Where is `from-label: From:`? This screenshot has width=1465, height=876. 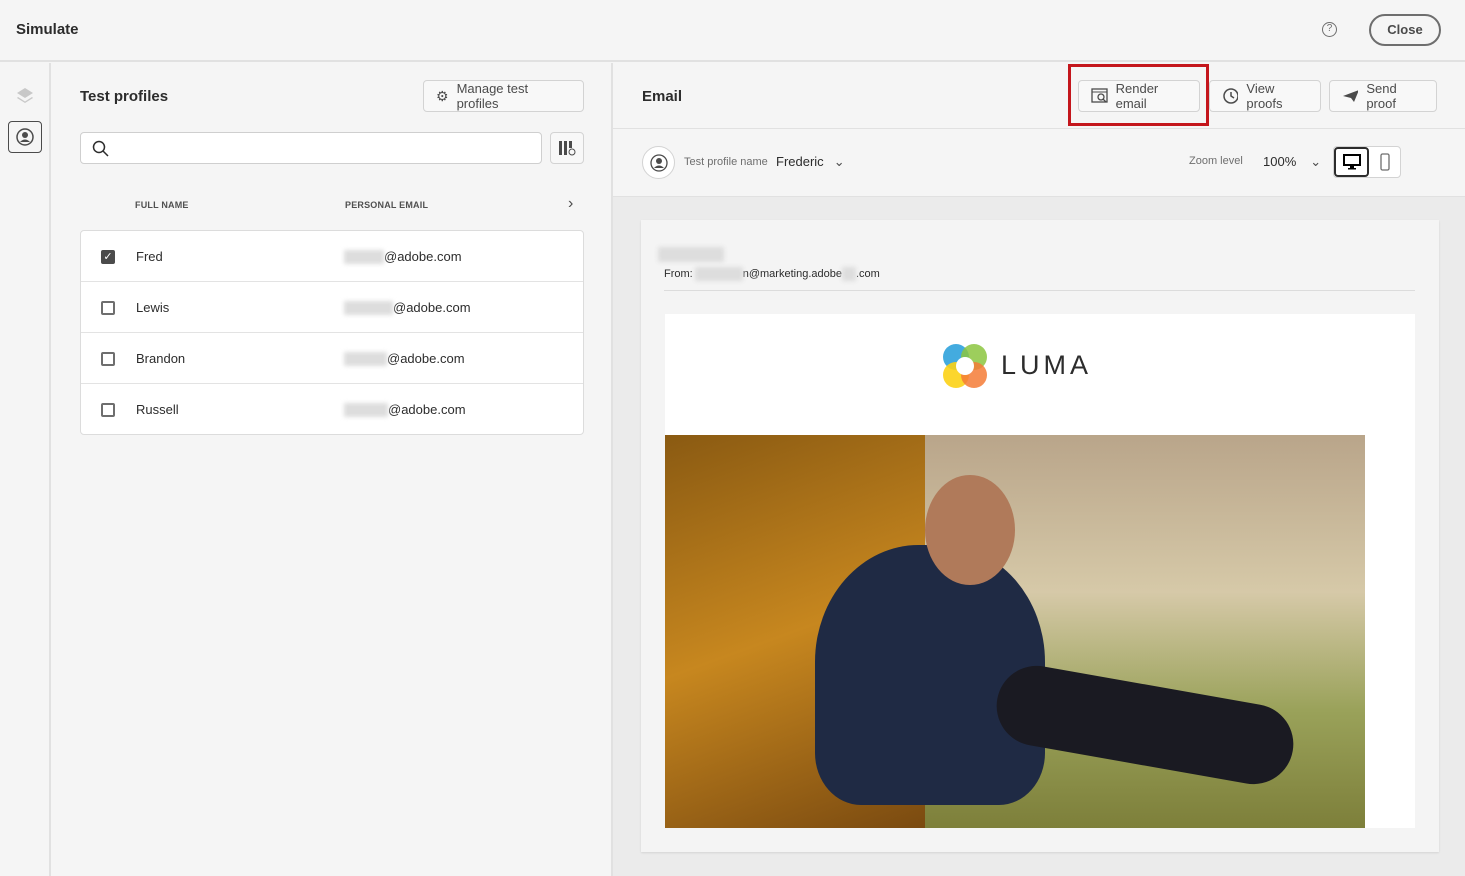
from-label: From: is located at coordinates (678, 274).